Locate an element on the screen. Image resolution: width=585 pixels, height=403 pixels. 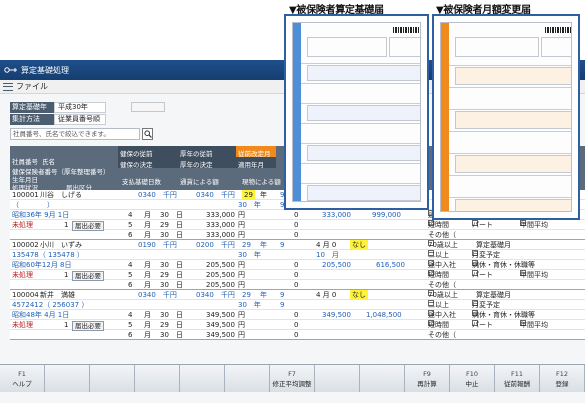
emp-id: 100004 is located at coordinates (25, 295).